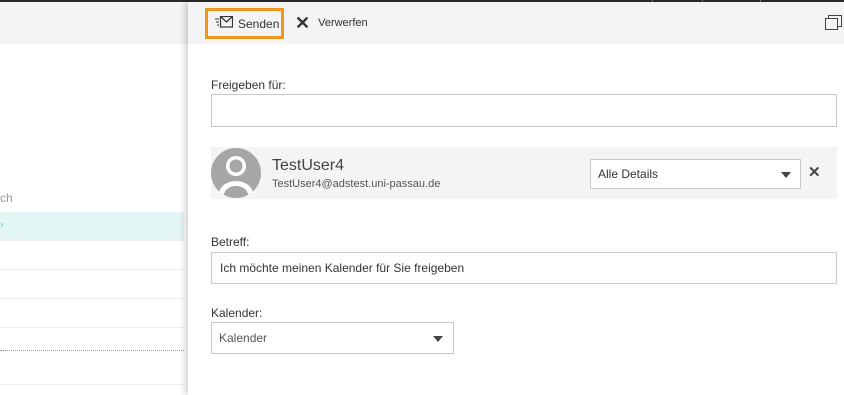 Image resolution: width=844 pixels, height=395 pixels. What do you see at coordinates (94, 23) in the screenshot?
I see `background-toolbar` at bounding box center [94, 23].